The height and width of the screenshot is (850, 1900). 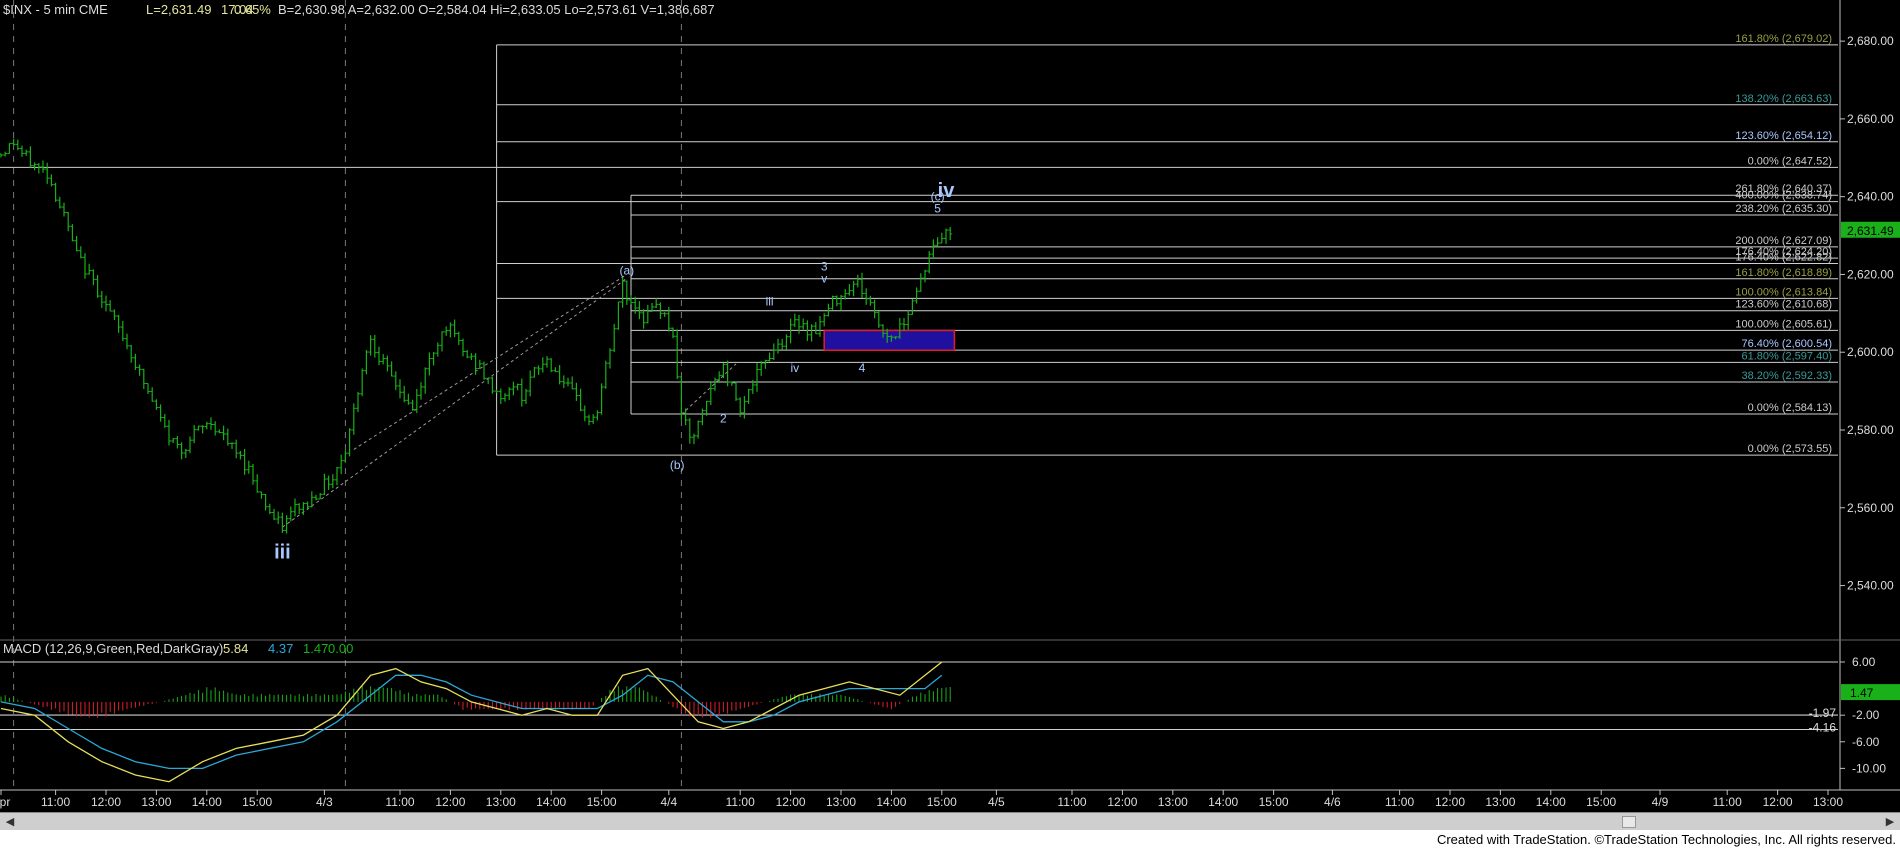 I want to click on fib-level-label: 100.00% (2,613.84), so click(x=1783, y=292).